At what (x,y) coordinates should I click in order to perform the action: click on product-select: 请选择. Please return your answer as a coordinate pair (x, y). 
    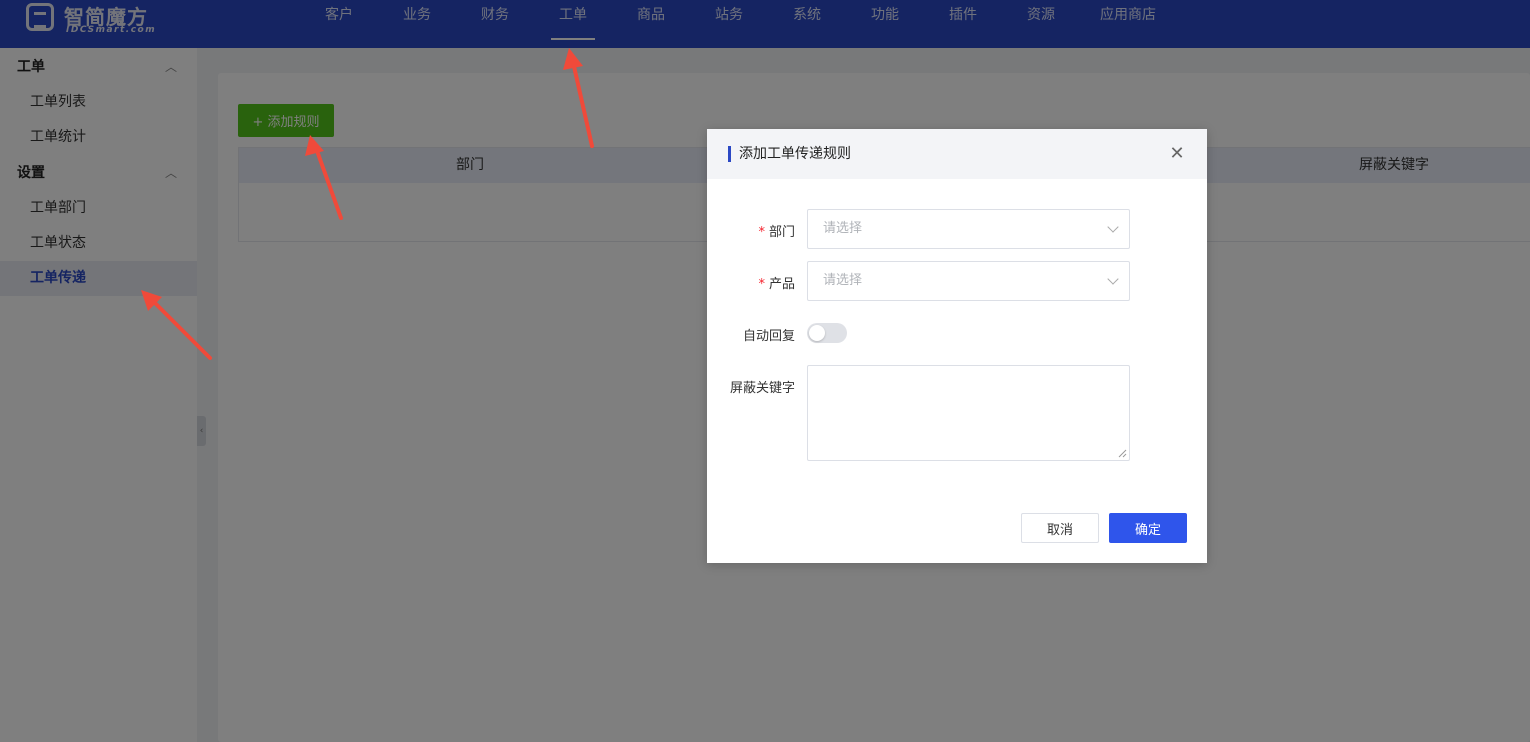
    Looking at the image, I should click on (968, 281).